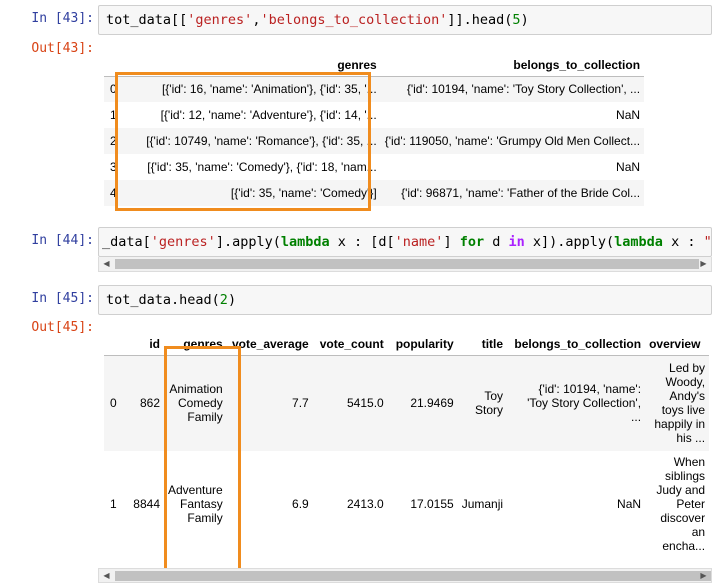  What do you see at coordinates (146, 504) in the screenshot?
I see `cell-id: 8844` at bounding box center [146, 504].